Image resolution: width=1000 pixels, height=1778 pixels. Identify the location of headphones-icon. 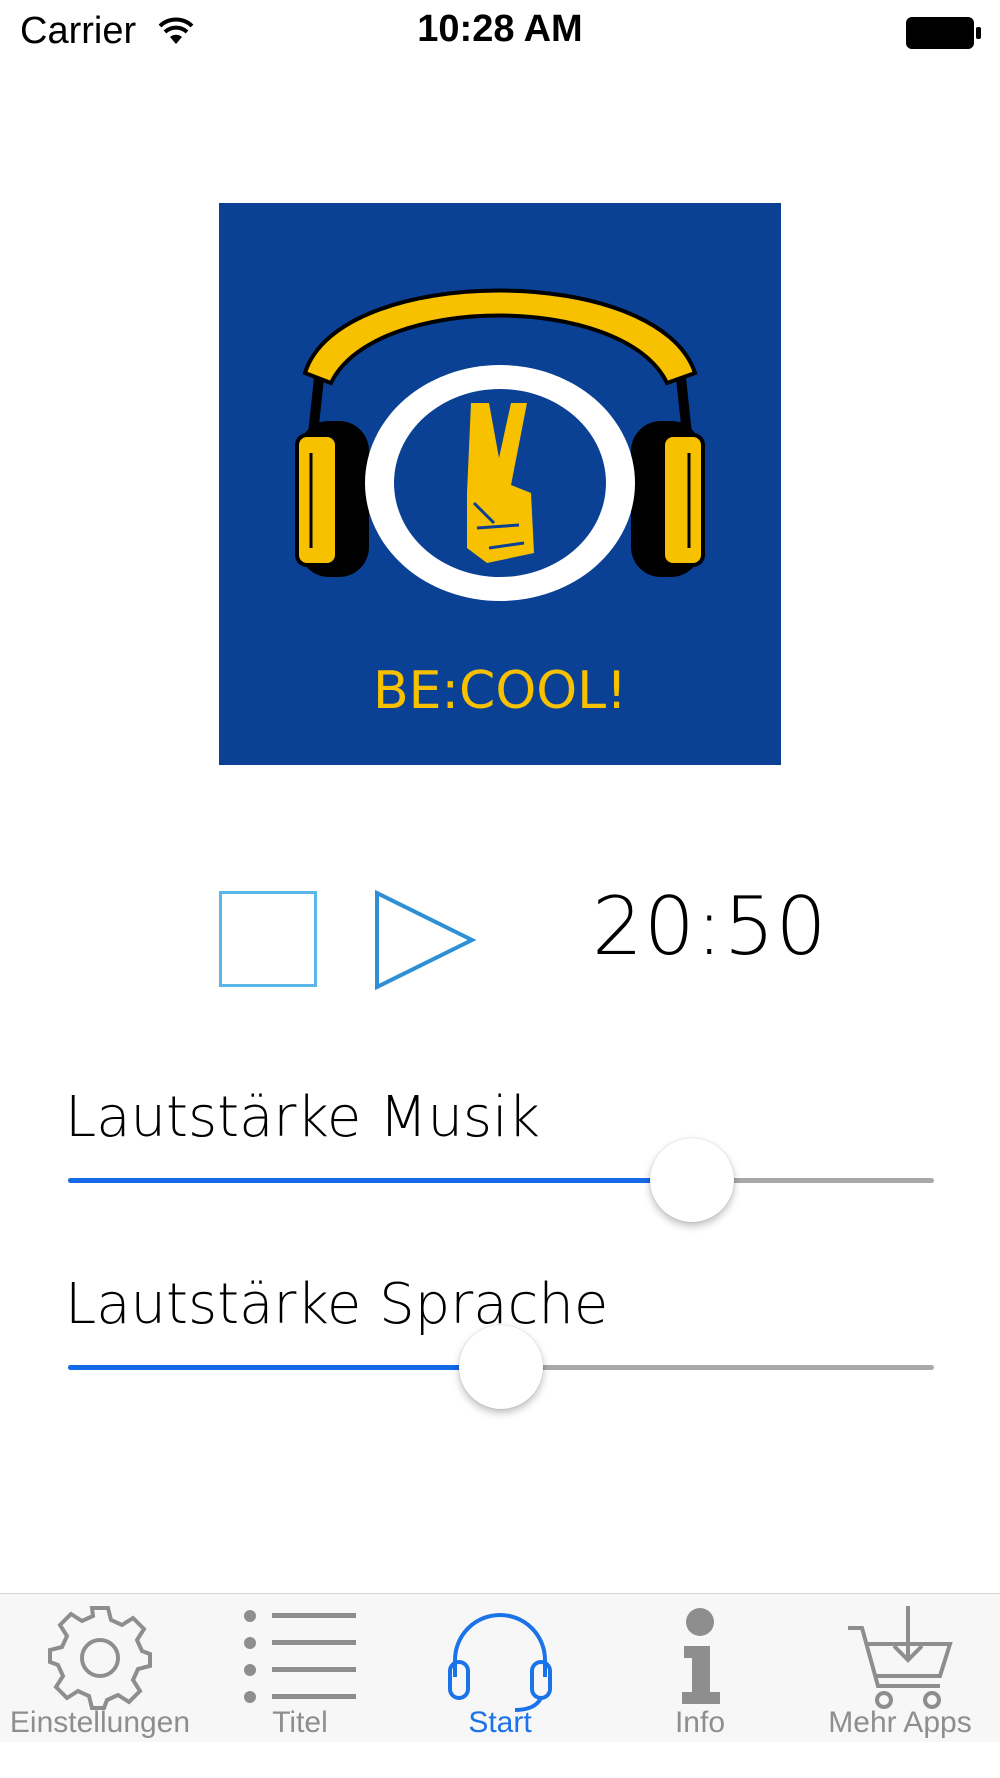
(500, 1658).